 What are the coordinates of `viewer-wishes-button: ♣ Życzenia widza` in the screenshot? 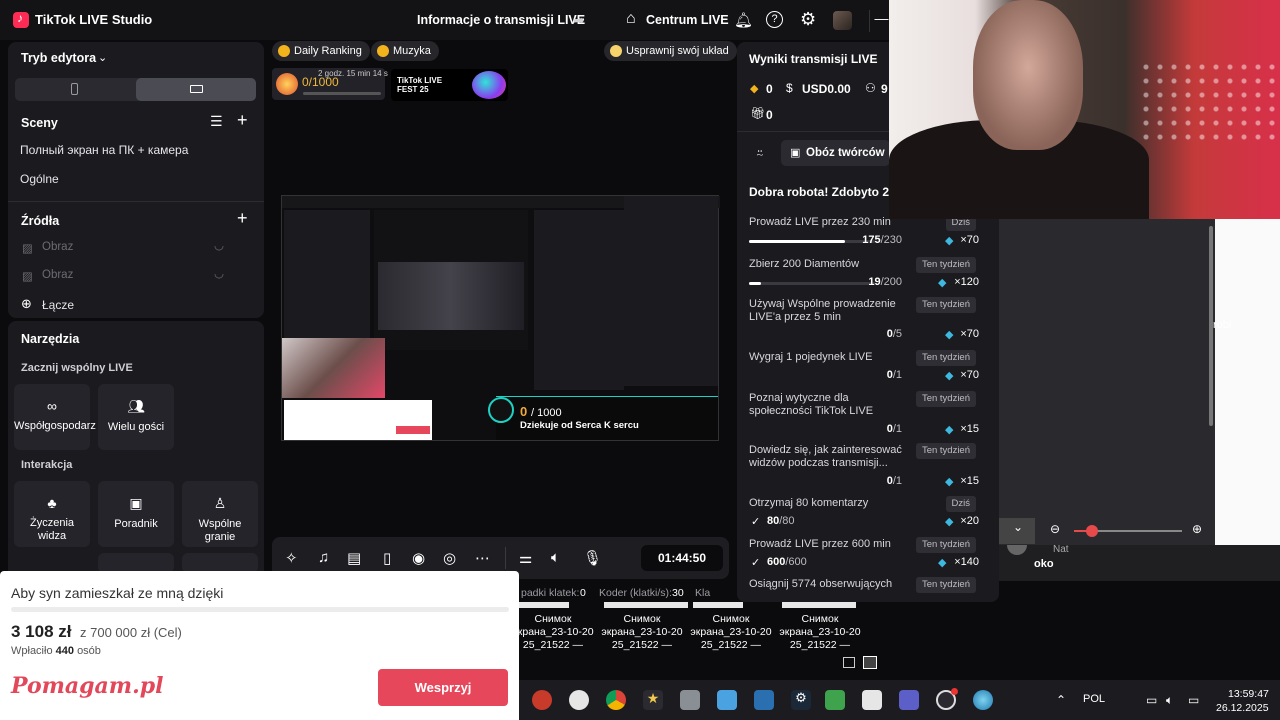 It's located at (52, 514).